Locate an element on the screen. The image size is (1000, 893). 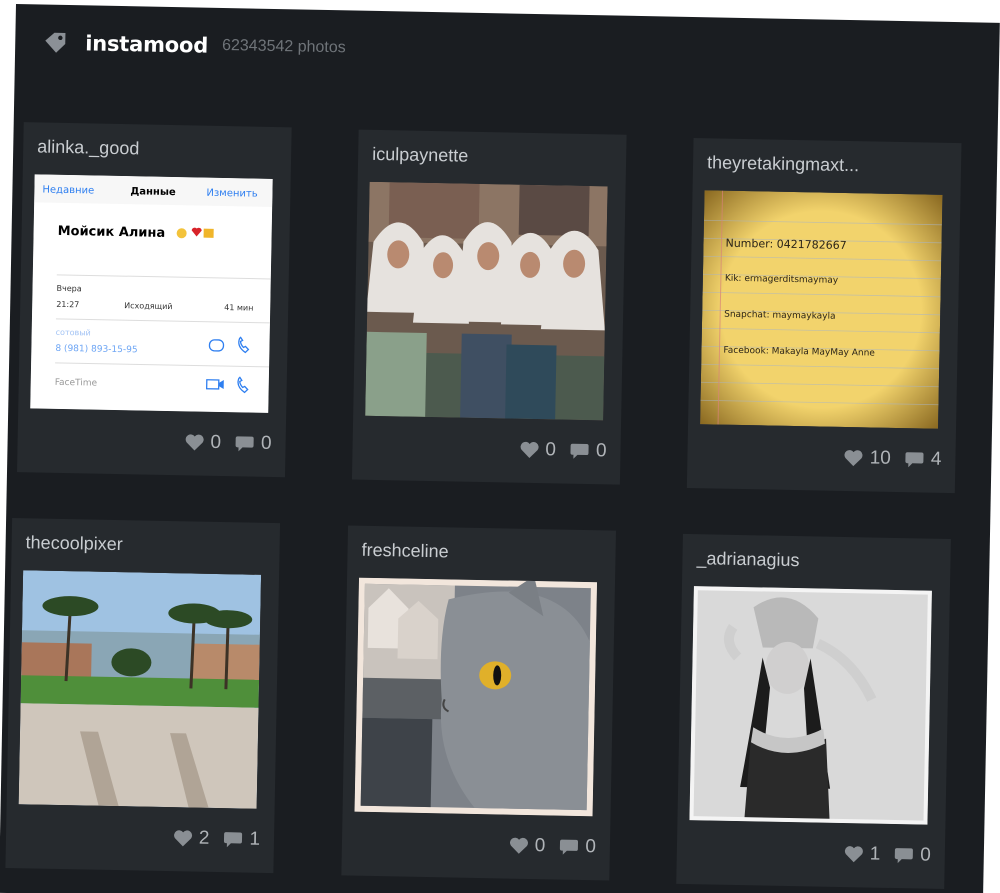
cat-image is located at coordinates (476, 697).